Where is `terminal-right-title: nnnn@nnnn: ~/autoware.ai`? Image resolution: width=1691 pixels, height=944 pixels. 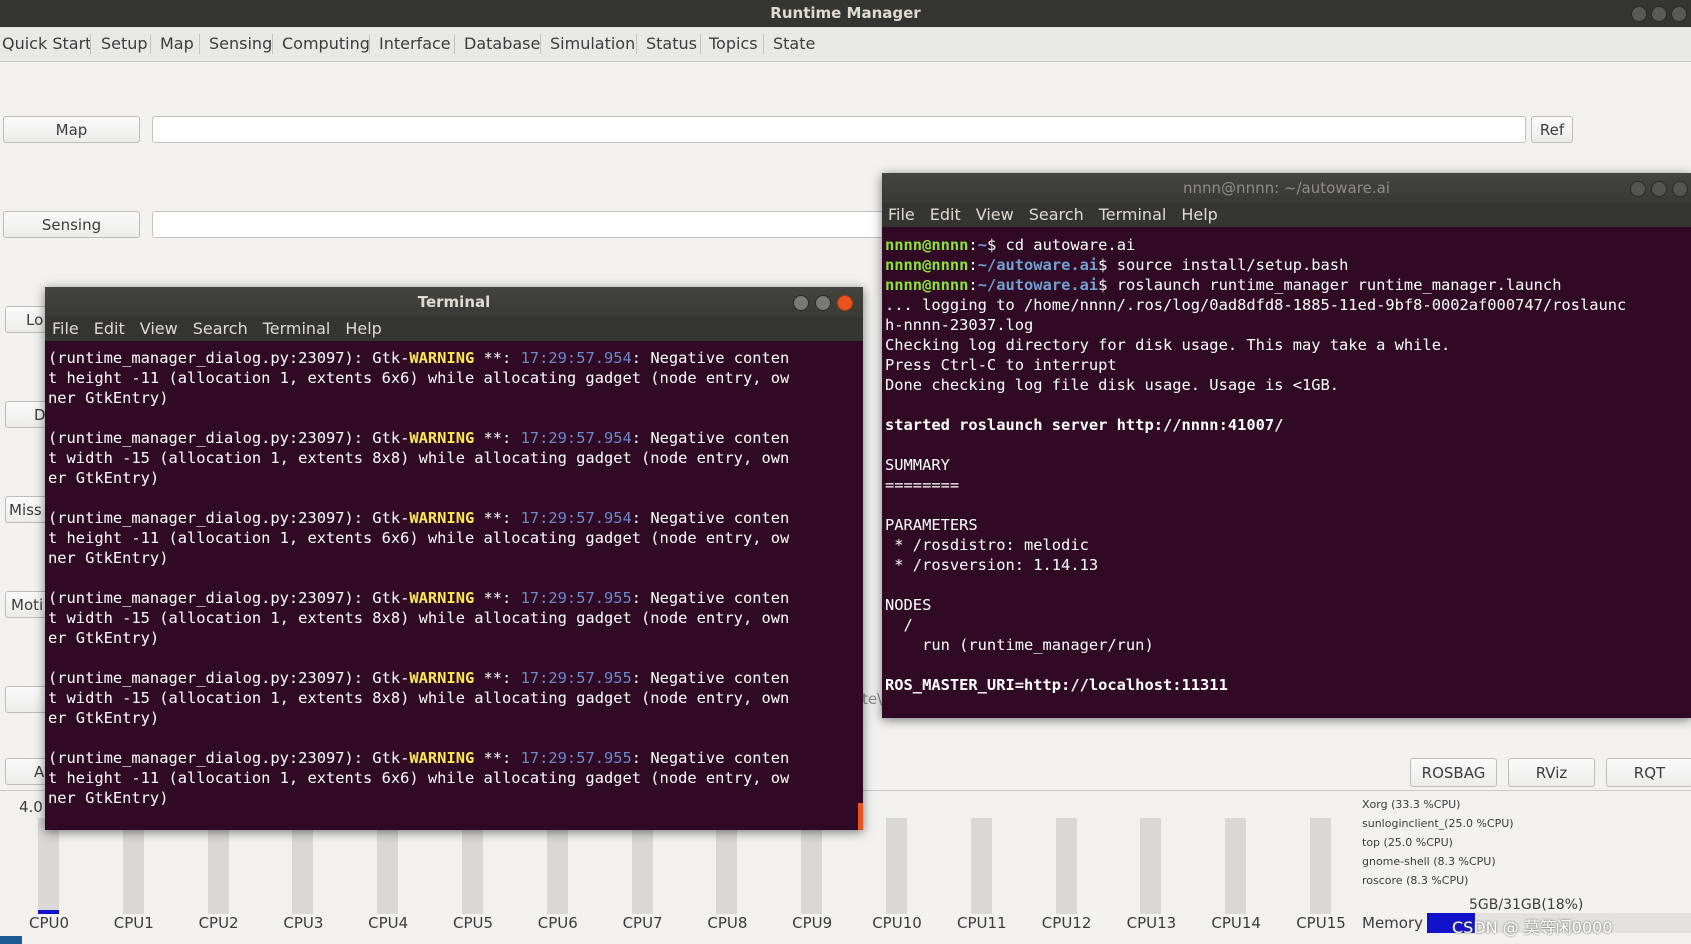 terminal-right-title: nnnn@nnnn: ~/autoware.ai is located at coordinates (1286, 188).